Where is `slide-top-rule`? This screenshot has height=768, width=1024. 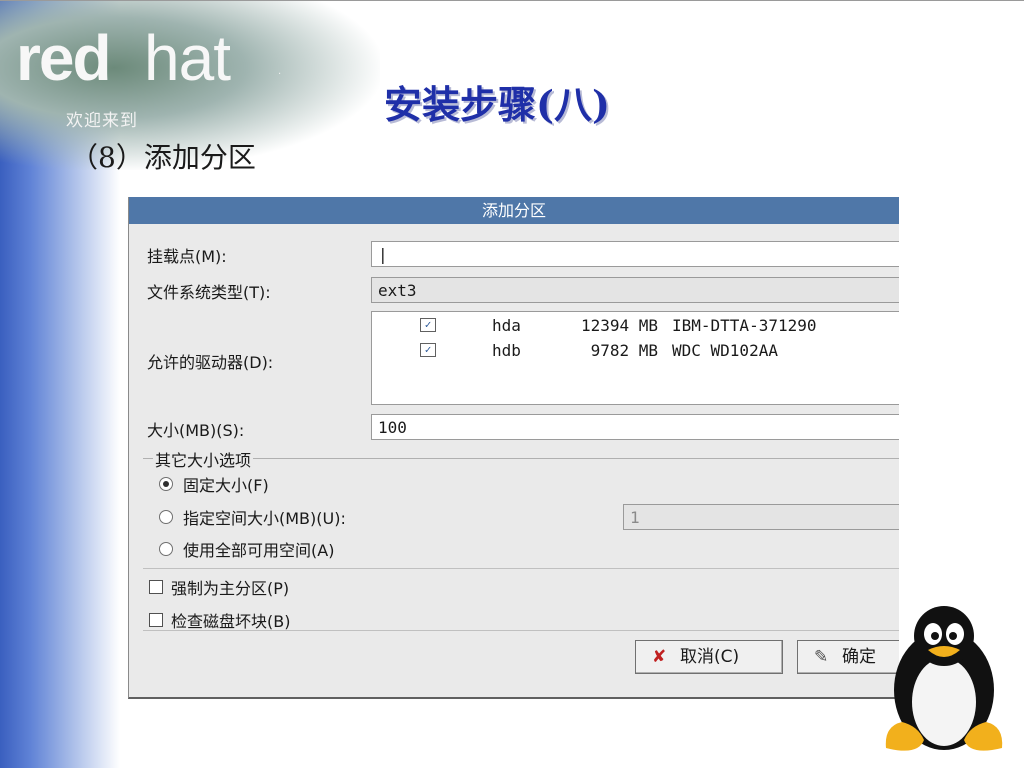 slide-top-rule is located at coordinates (512, 0).